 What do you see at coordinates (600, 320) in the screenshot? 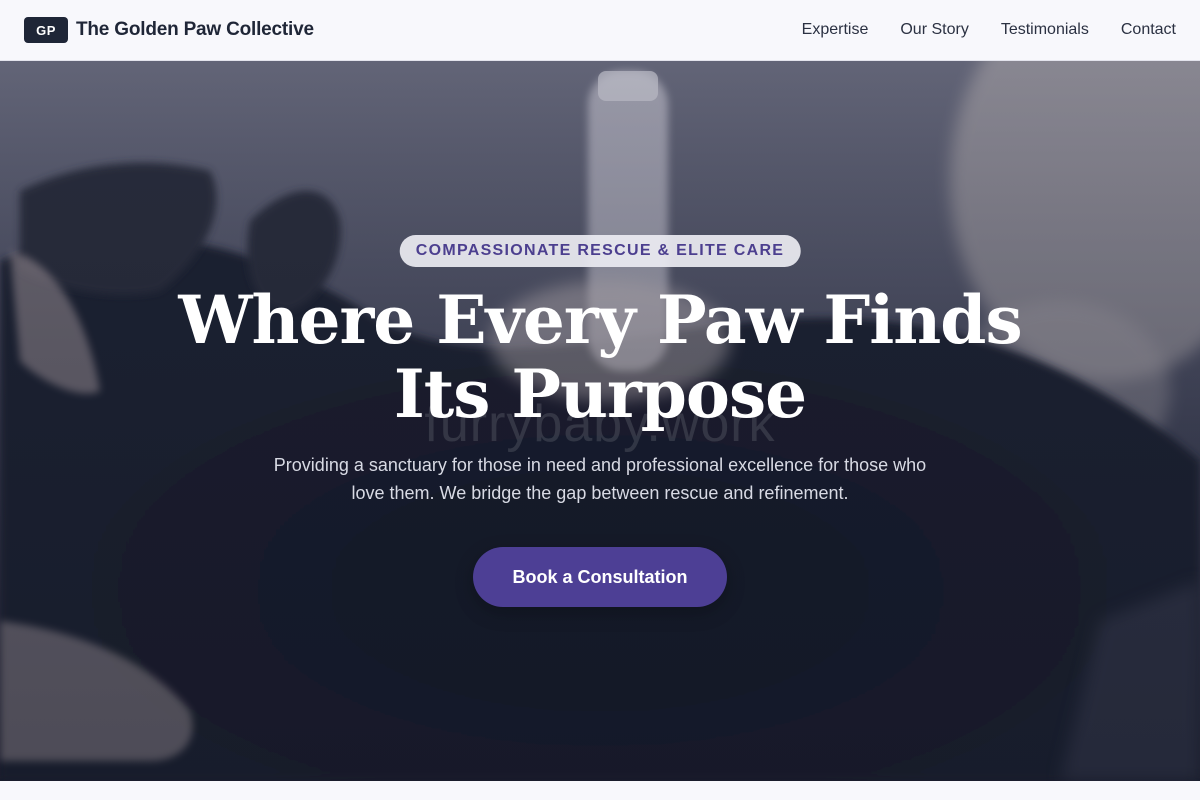
I see `hero-title-line-1: Where Every Paw Finds` at bounding box center [600, 320].